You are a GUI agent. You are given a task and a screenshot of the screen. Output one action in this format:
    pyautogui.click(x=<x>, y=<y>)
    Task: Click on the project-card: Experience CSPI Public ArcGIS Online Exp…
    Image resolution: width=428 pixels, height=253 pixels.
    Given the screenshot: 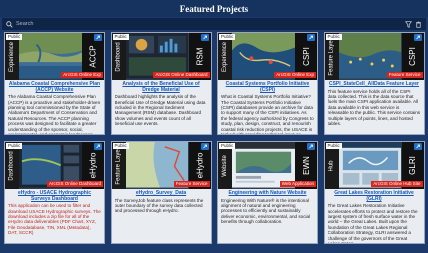 What is the action you would take?
    pyautogui.click(x=267, y=83)
    